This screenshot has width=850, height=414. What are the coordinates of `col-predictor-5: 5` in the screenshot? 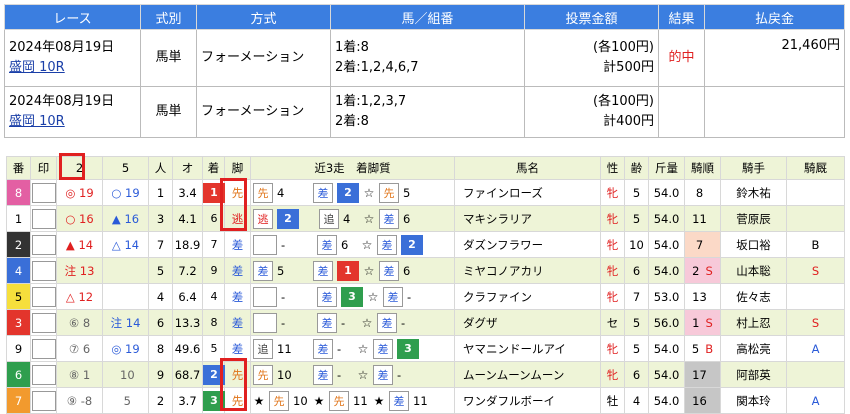 It's located at (125, 168).